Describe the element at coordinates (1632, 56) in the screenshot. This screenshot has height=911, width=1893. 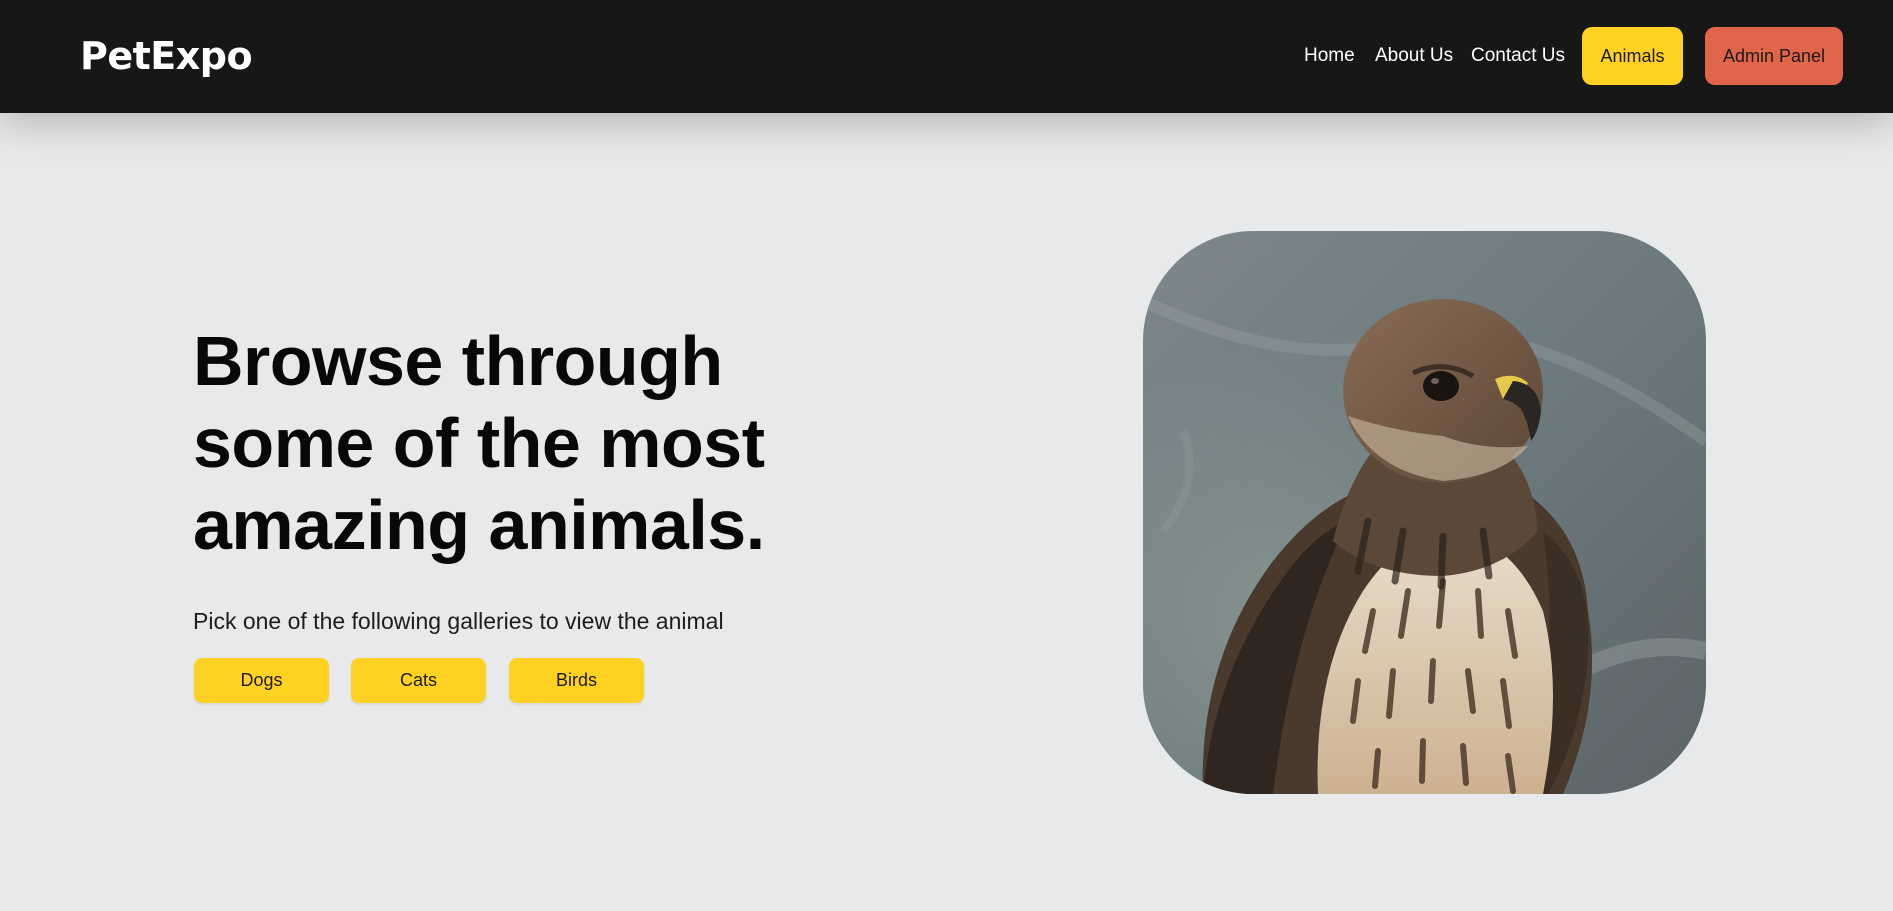
I see `animals-button: Animals` at that location.